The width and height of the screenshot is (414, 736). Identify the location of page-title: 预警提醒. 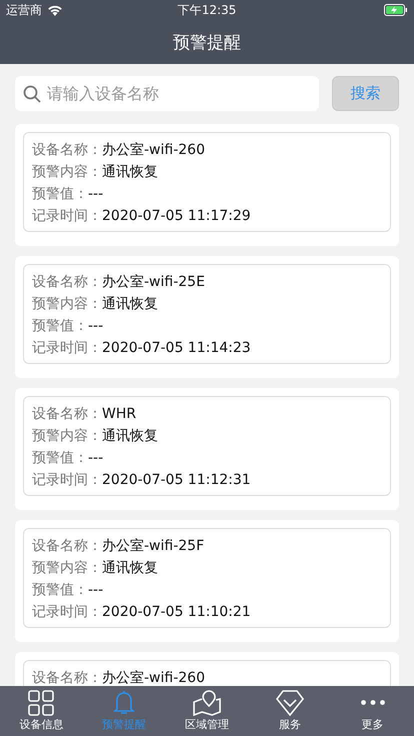
(207, 43).